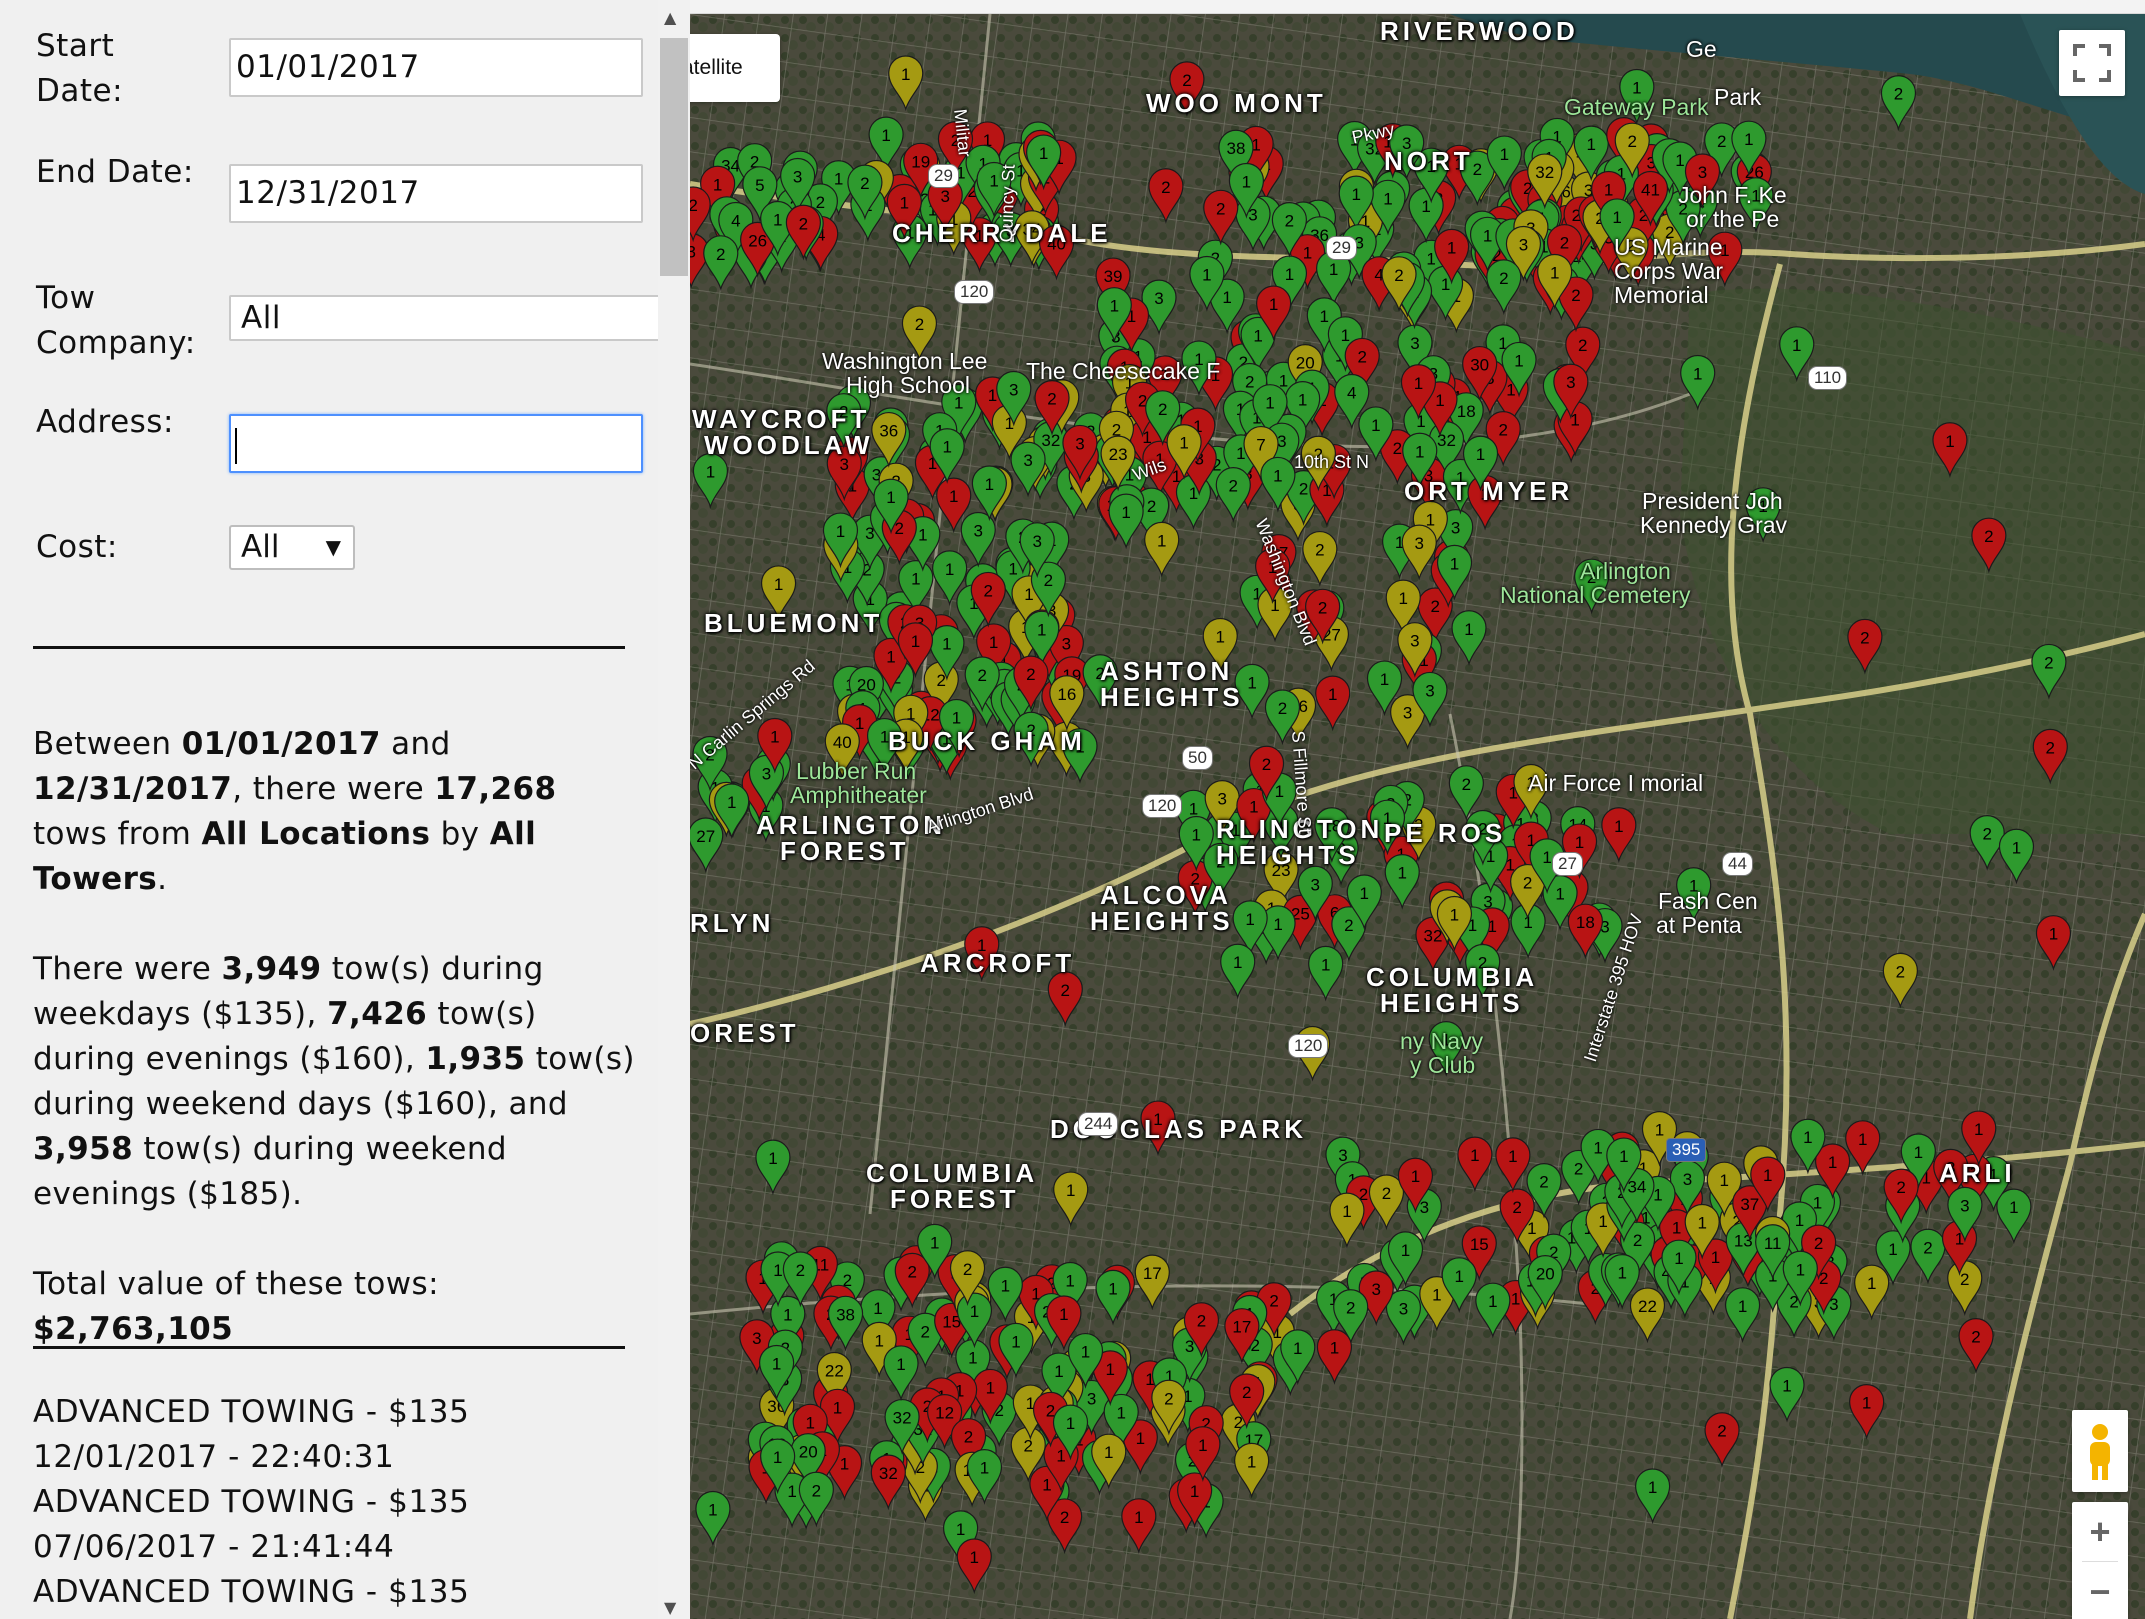 Image resolution: width=2145 pixels, height=1619 pixels. Describe the element at coordinates (377, 1014) in the screenshot. I see `evenings-count: 7,426` at that location.